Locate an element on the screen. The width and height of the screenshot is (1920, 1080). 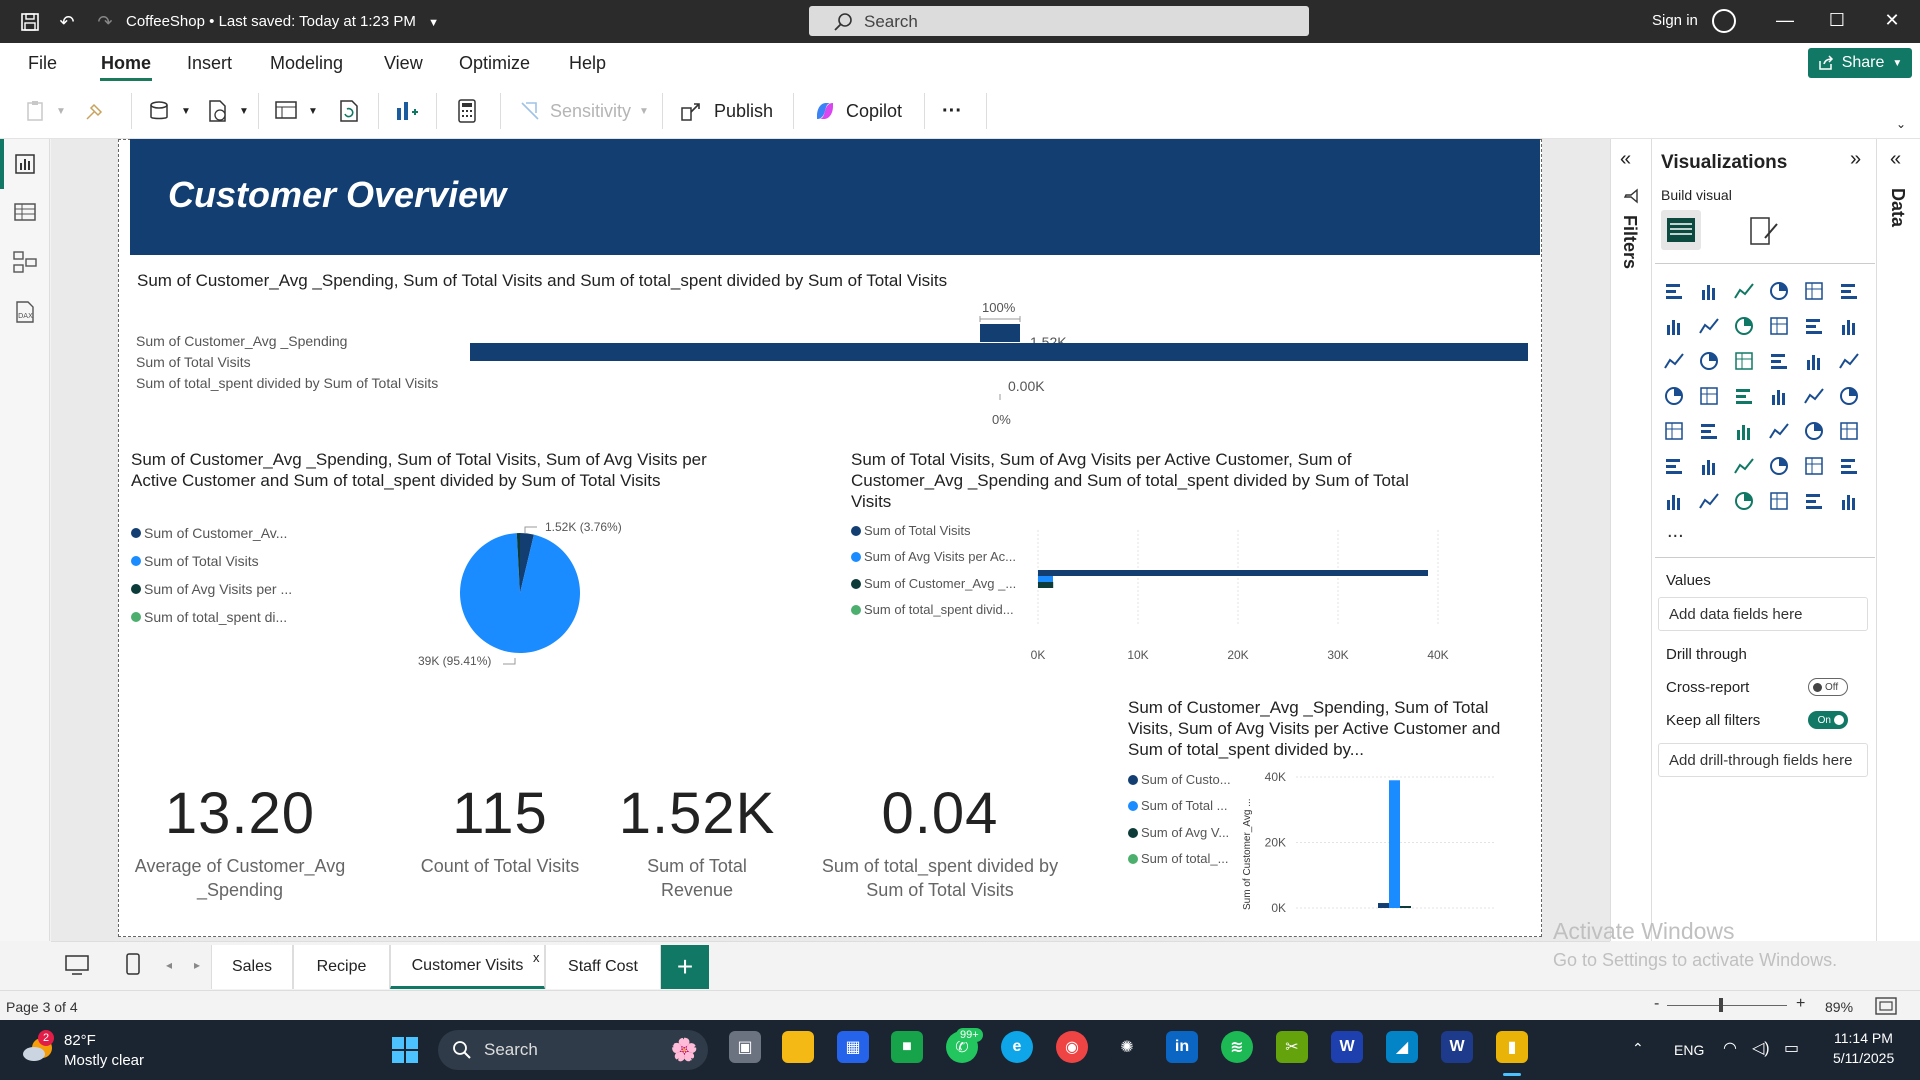
table-view-icon is located at coordinates (25, 212).